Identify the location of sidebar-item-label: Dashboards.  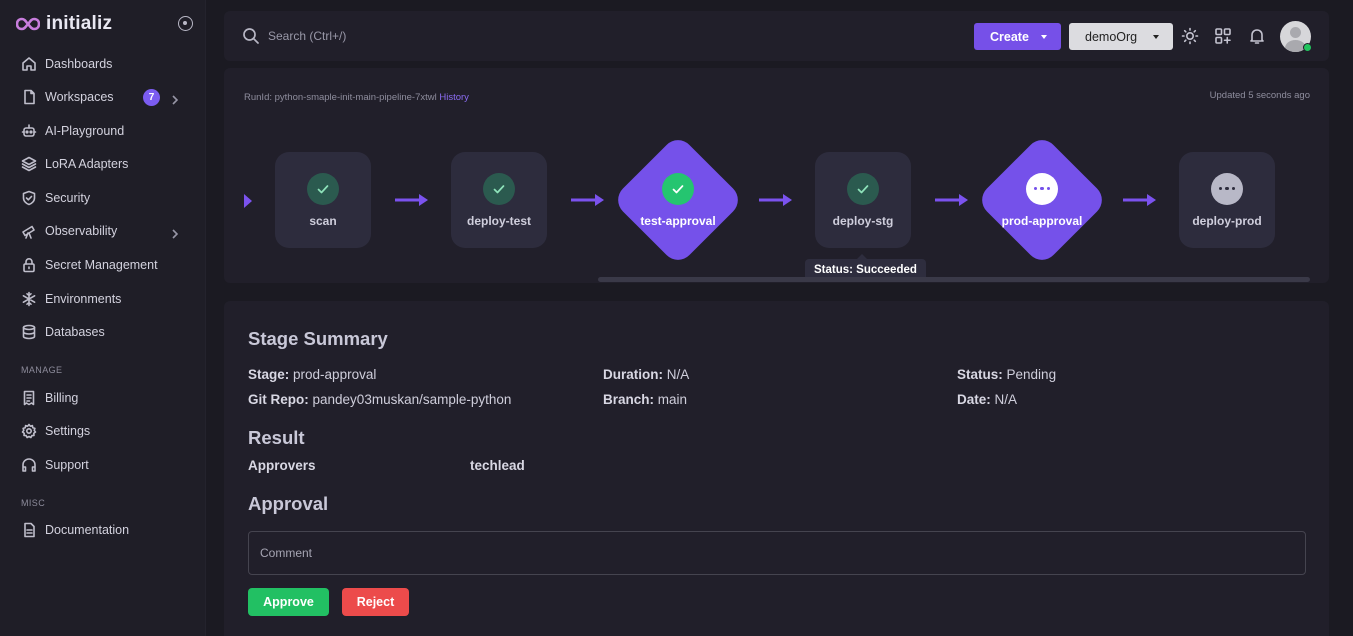
(79, 64).